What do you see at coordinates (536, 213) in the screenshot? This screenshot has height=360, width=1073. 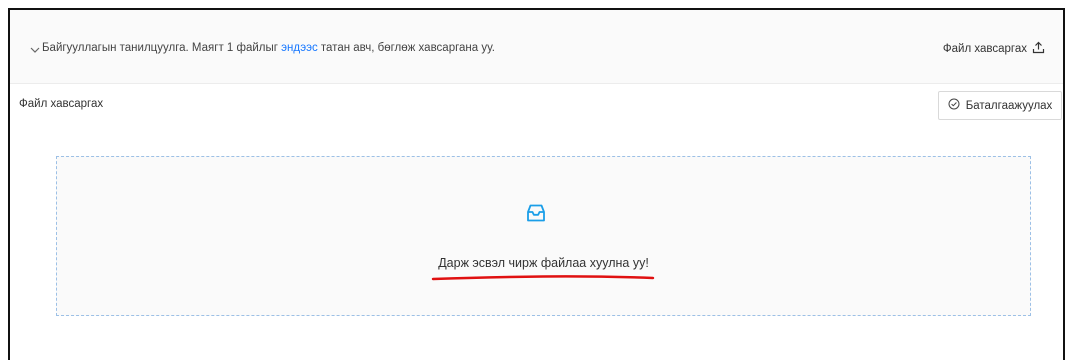 I see `inbox-icon` at bounding box center [536, 213].